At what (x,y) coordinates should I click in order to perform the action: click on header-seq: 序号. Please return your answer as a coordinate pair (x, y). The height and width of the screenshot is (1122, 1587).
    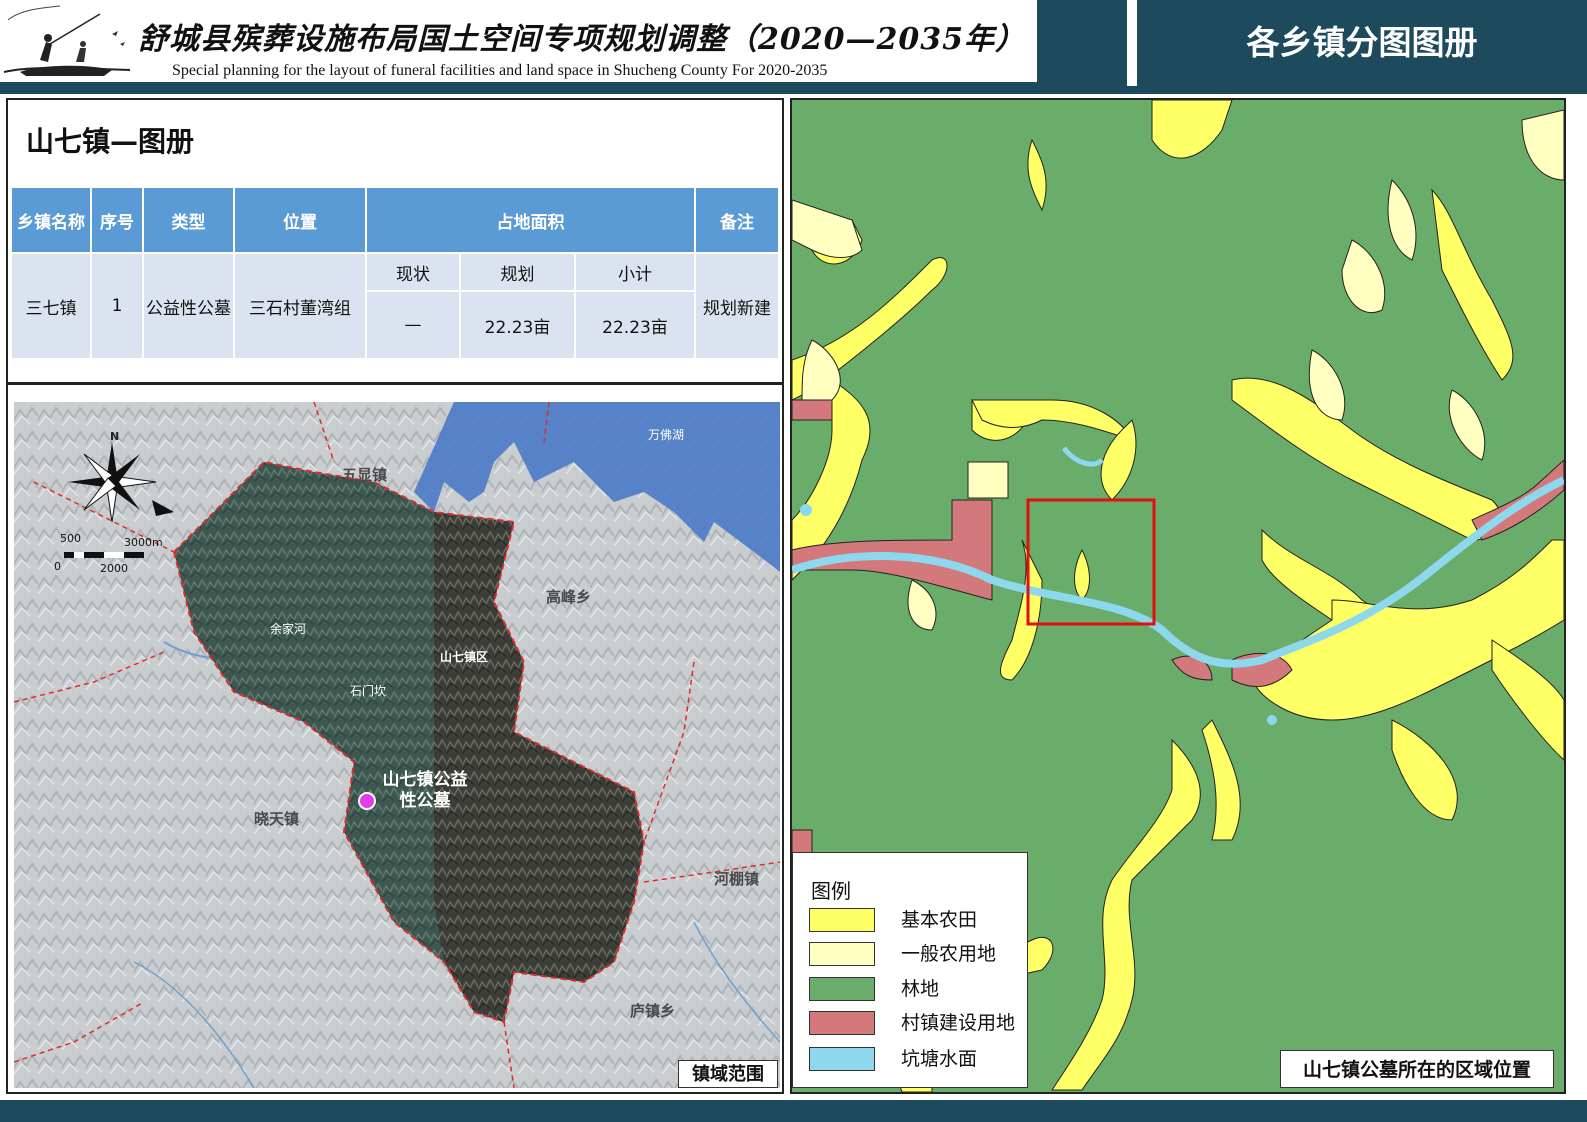
    Looking at the image, I should click on (117, 220).